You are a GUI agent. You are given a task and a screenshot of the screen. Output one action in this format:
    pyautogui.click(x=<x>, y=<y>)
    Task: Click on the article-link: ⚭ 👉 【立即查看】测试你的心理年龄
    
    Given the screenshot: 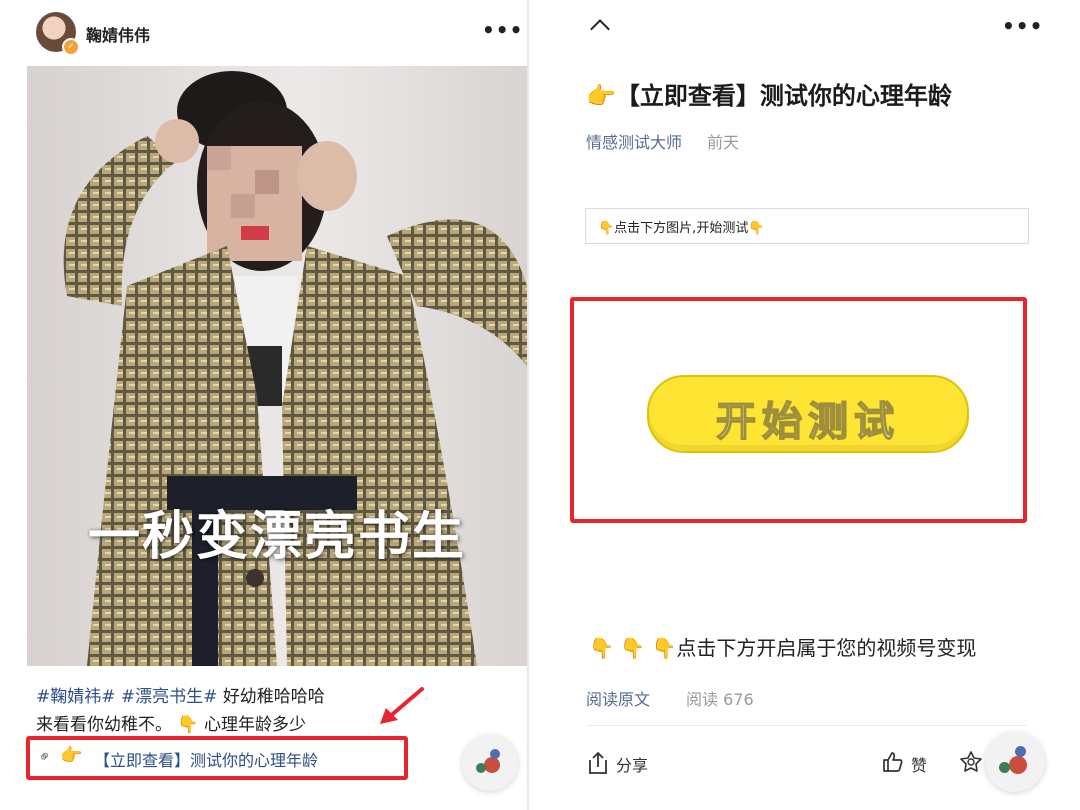 What is the action you would take?
    pyautogui.click(x=217, y=758)
    